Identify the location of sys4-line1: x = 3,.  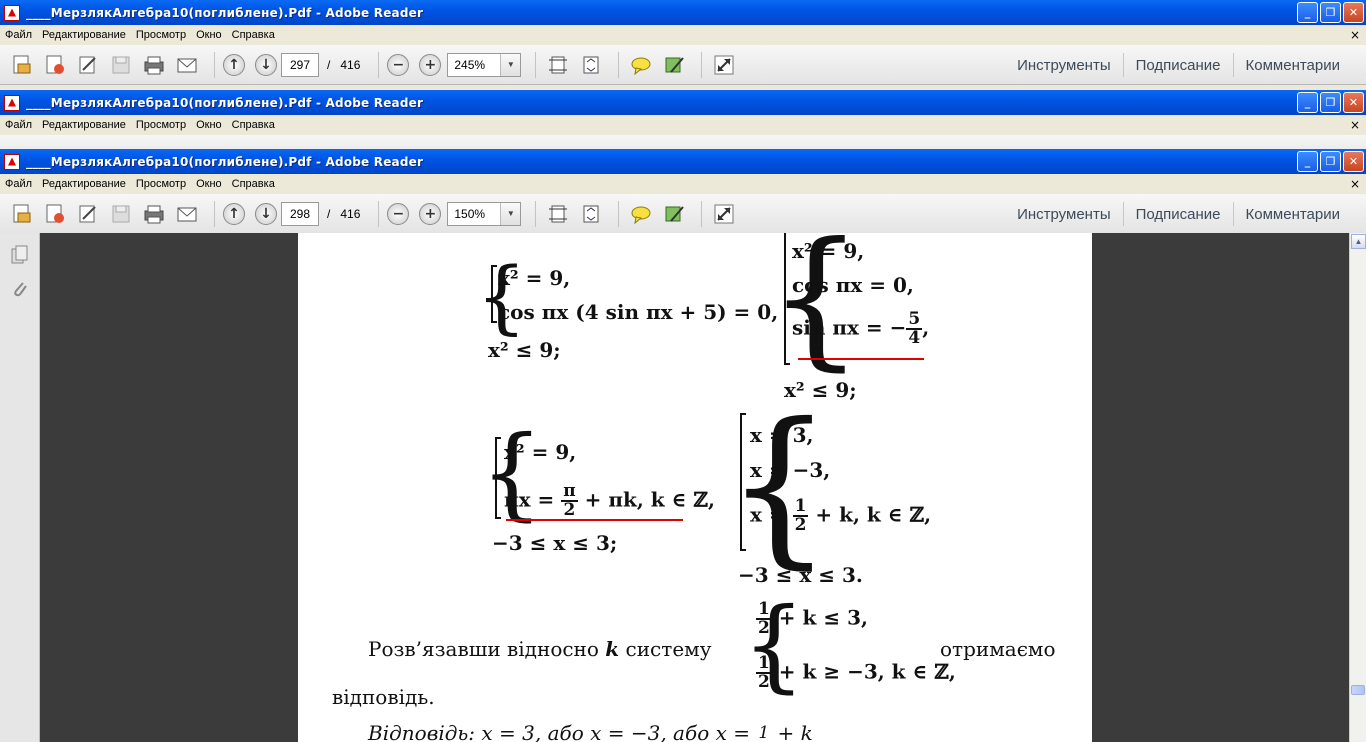
(782, 435).